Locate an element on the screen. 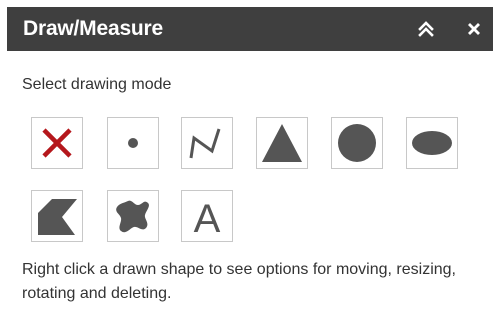 This screenshot has height=309, width=493. circle-icon is located at coordinates (357, 143).